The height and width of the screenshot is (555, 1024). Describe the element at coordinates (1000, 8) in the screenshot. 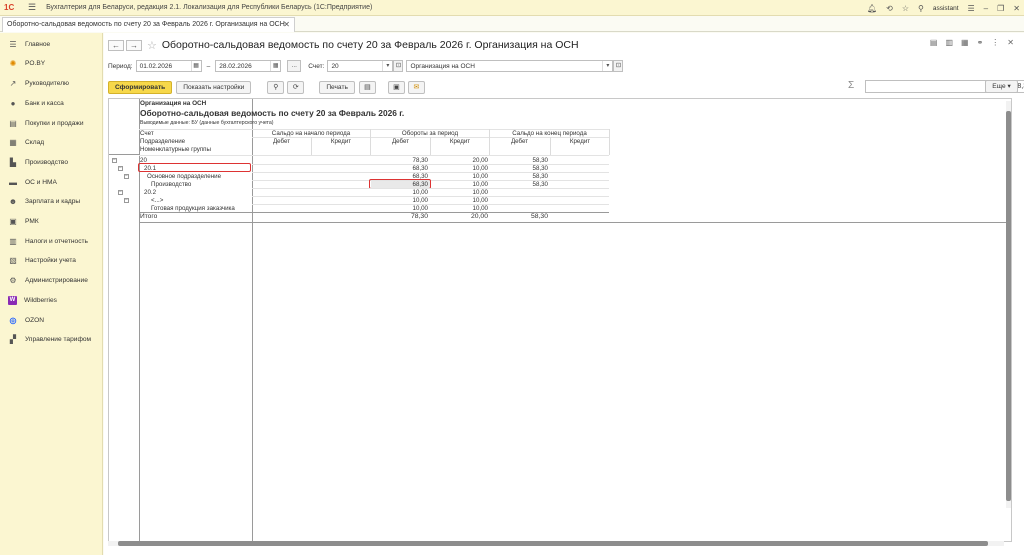

I see `restore-icon: ❐` at that location.